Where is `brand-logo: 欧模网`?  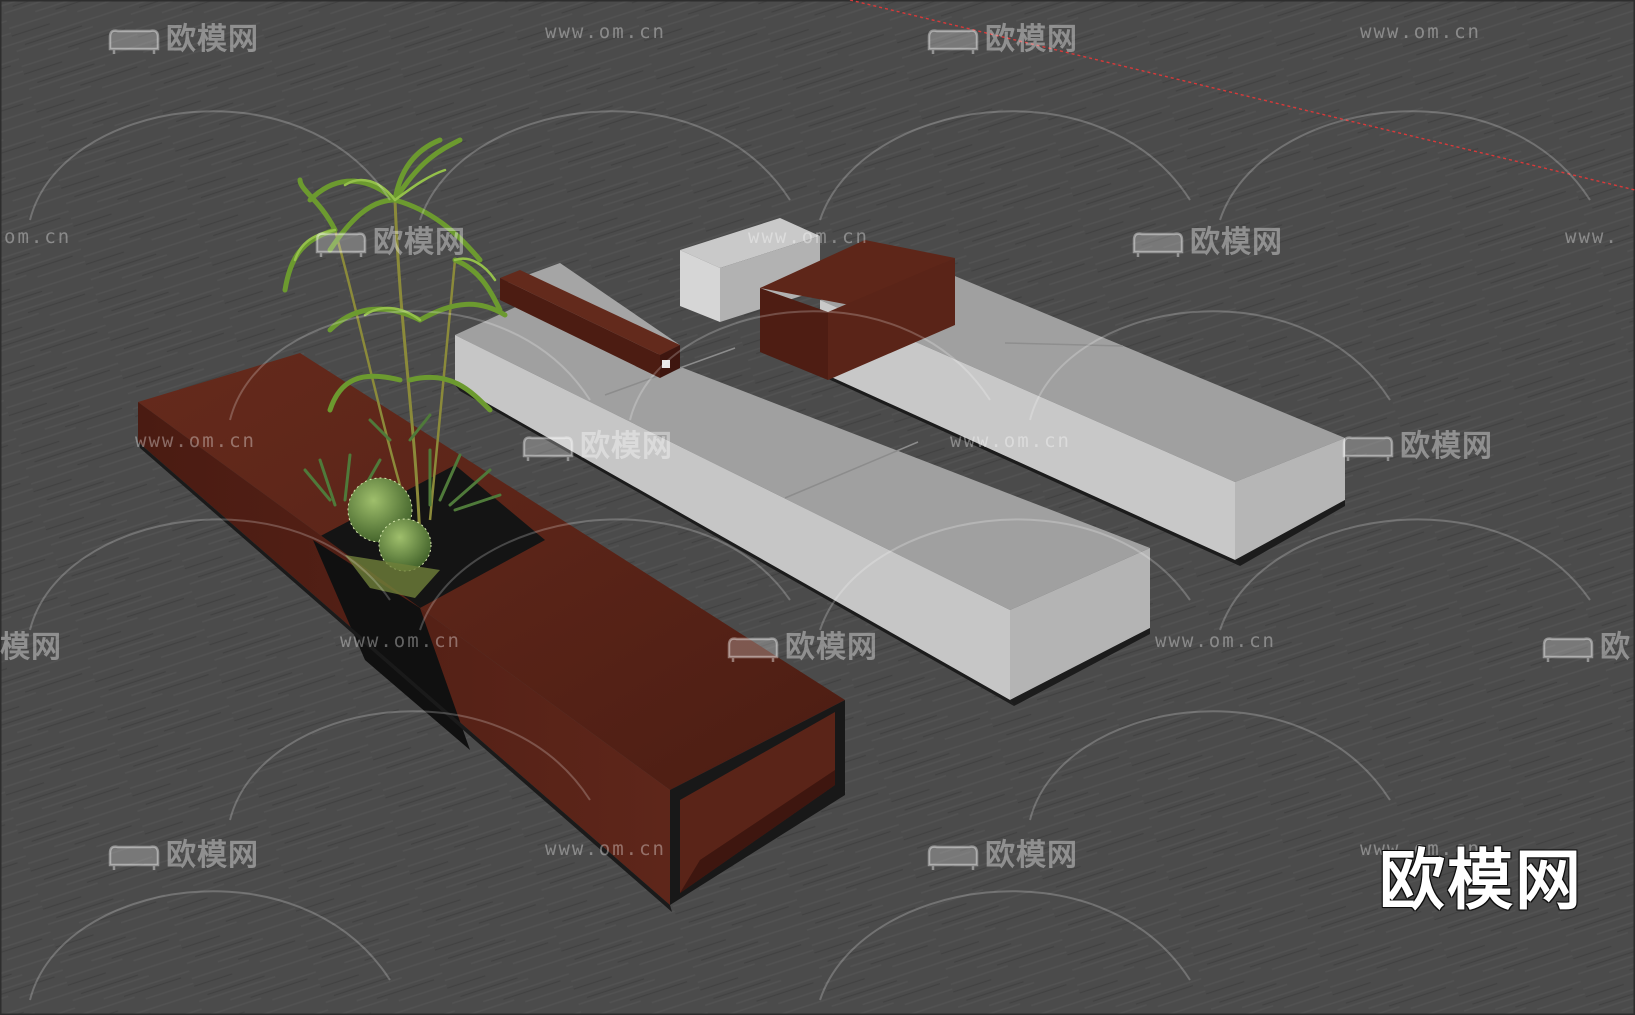 brand-logo: 欧模网 is located at coordinates (1481, 880).